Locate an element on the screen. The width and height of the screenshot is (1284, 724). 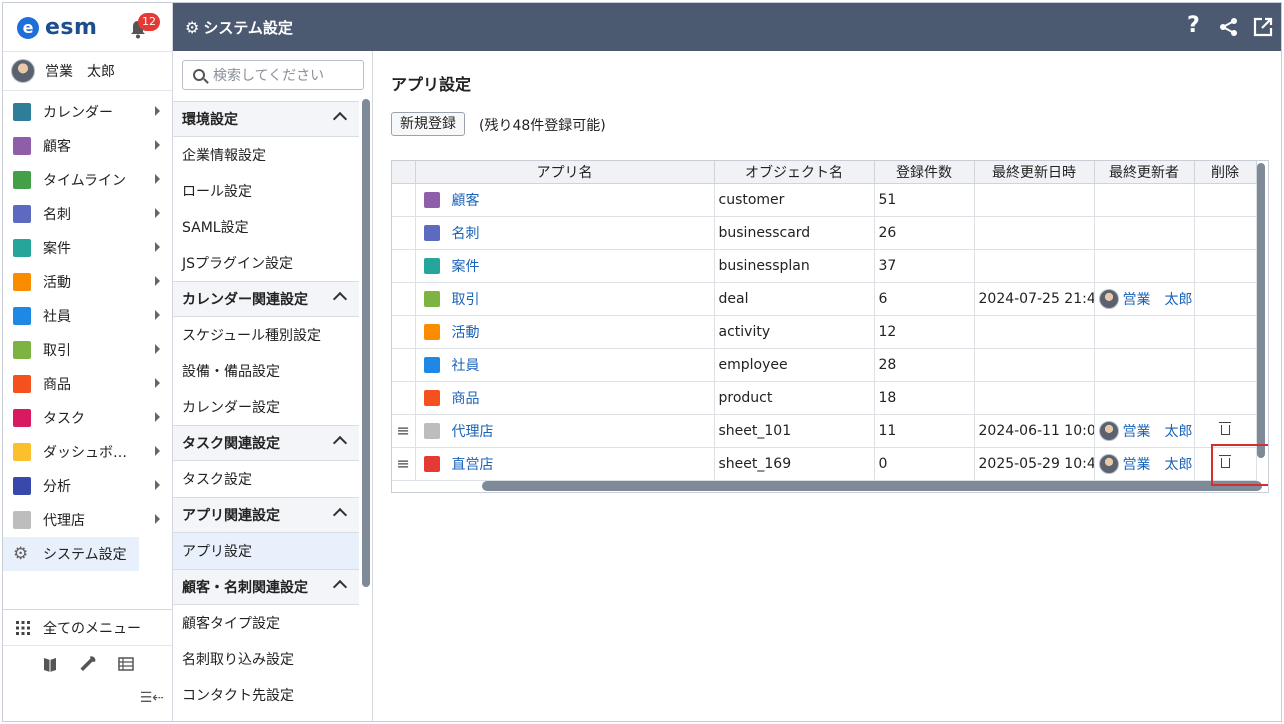
sidebar-item-11: 分析 is located at coordinates (87, 486).